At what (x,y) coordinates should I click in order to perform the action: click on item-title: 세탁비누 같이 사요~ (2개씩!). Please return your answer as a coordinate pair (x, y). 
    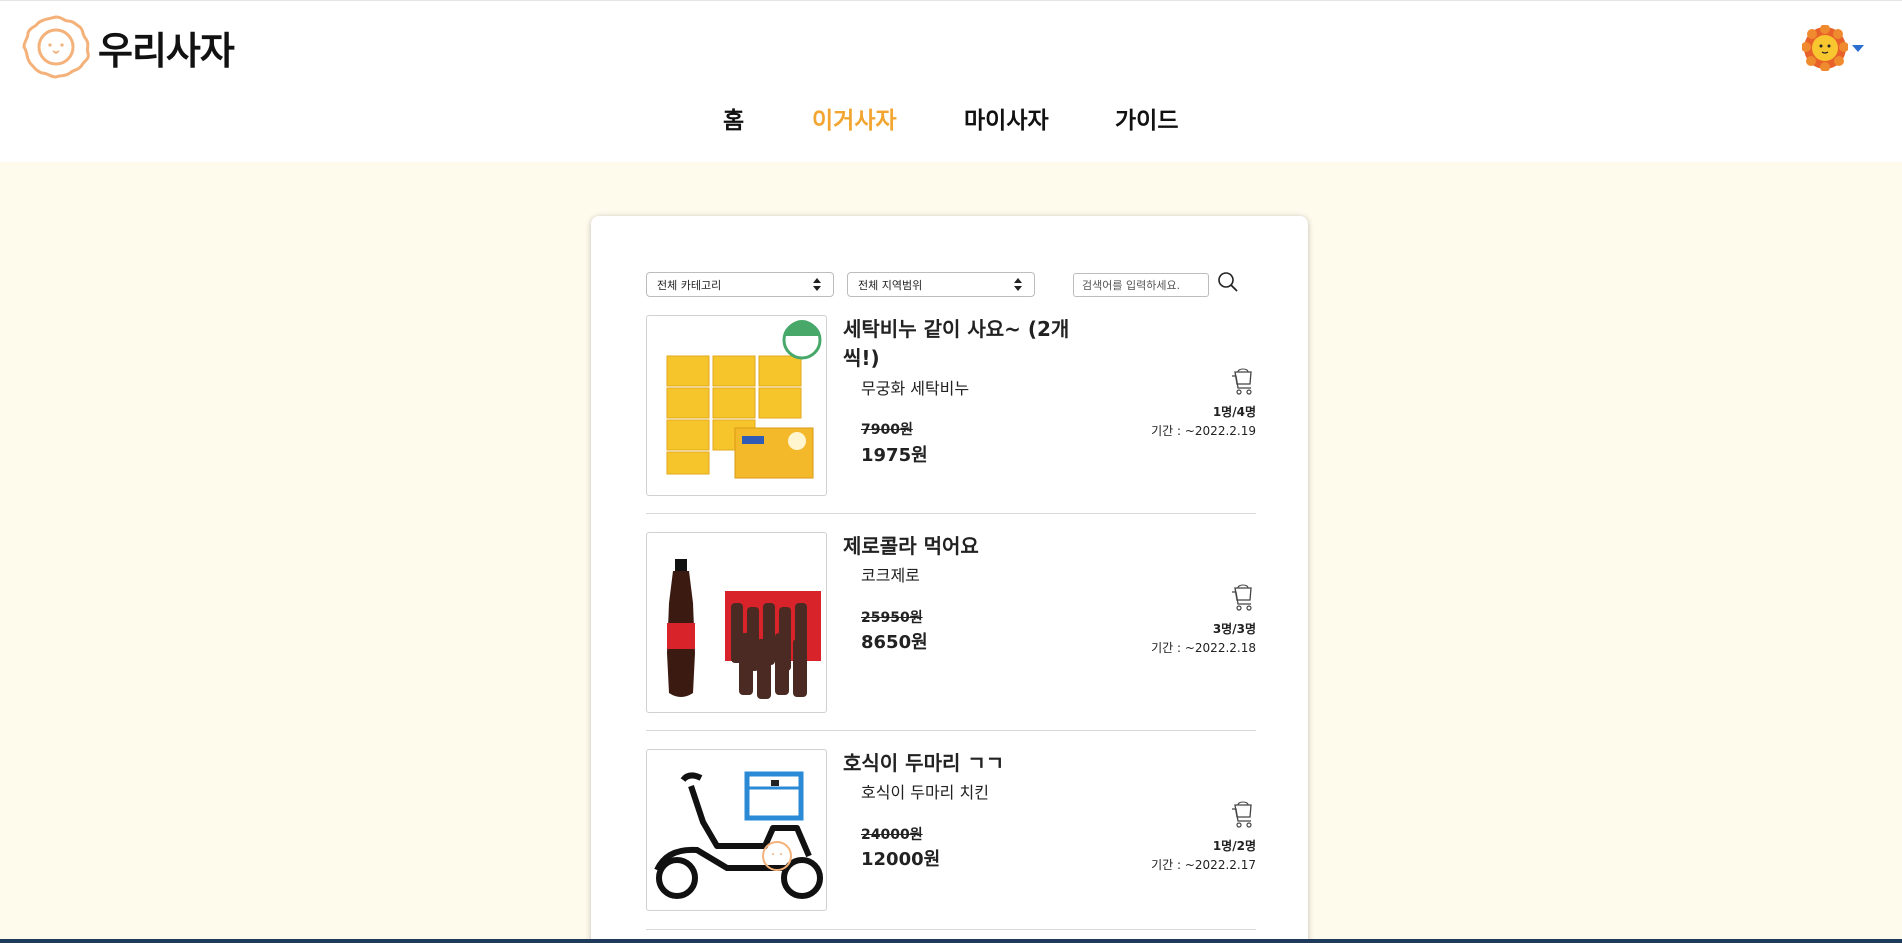
    Looking at the image, I should click on (956, 343).